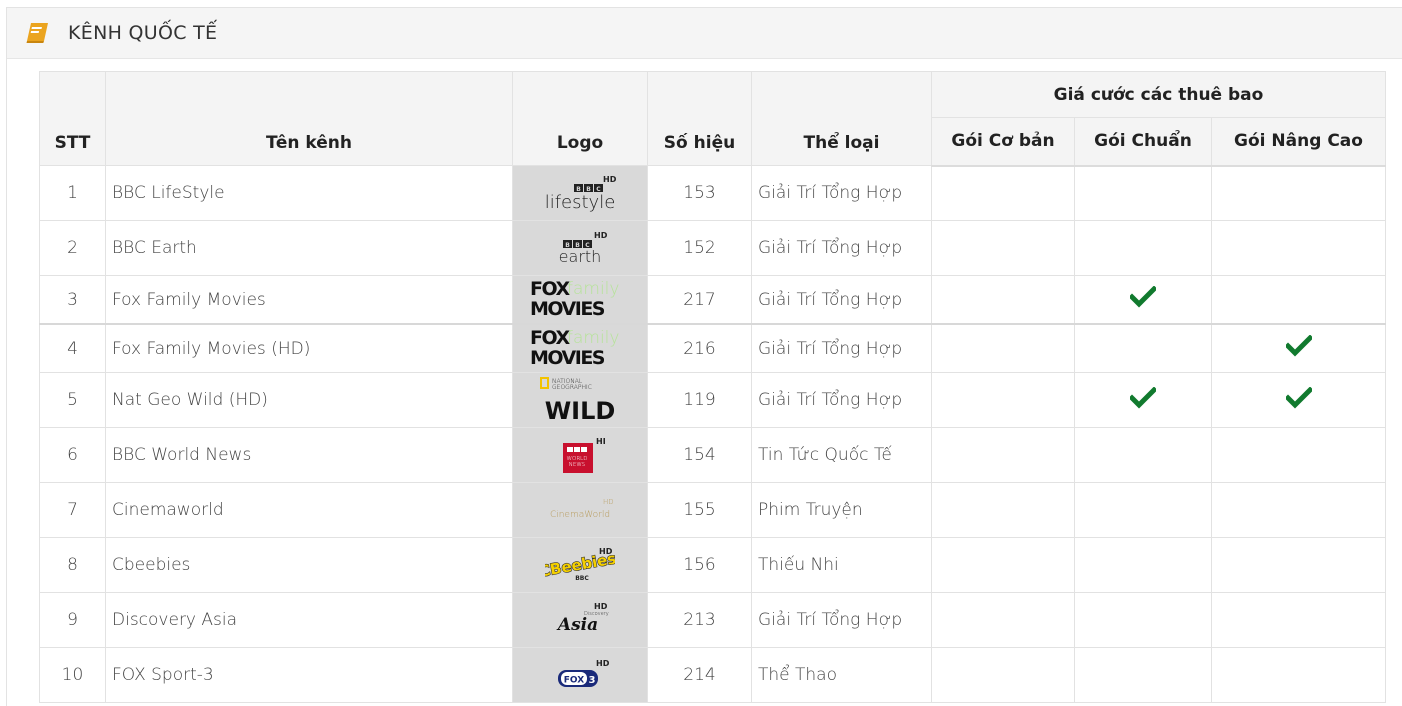 The image size is (1402, 706). What do you see at coordinates (699, 348) in the screenshot?
I see `row-channel-number: 216` at bounding box center [699, 348].